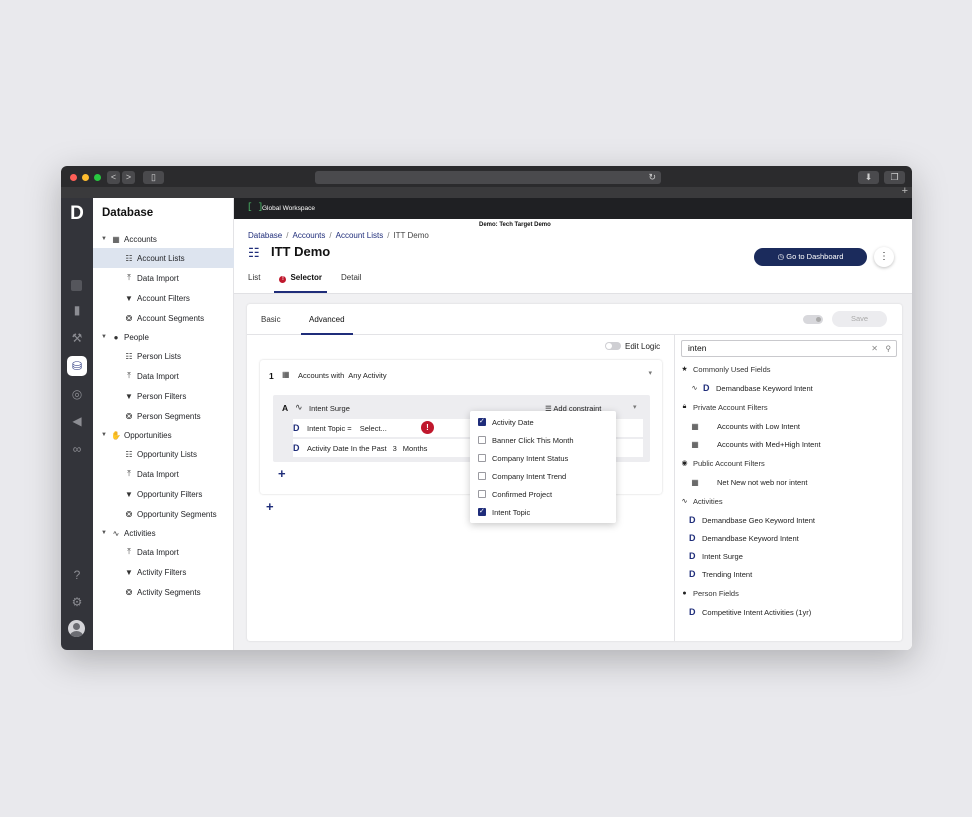 Image resolution: width=972 pixels, height=817 pixels. I want to click on months-value-input: 3, so click(395, 448).